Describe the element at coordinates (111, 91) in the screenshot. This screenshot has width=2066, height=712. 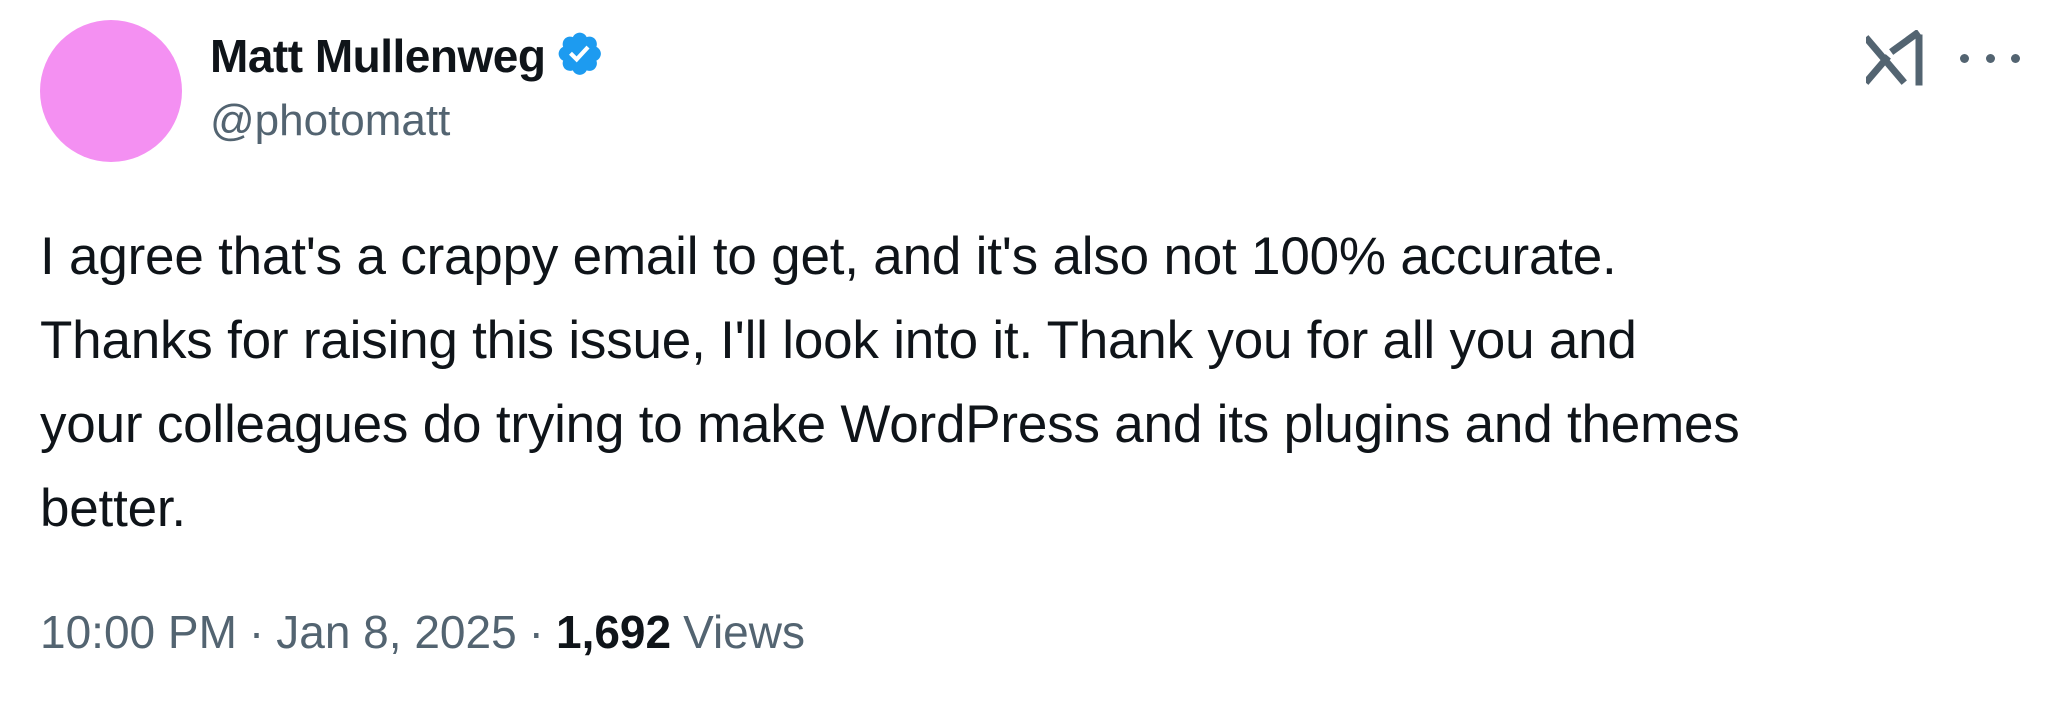
I see `avatar` at that location.